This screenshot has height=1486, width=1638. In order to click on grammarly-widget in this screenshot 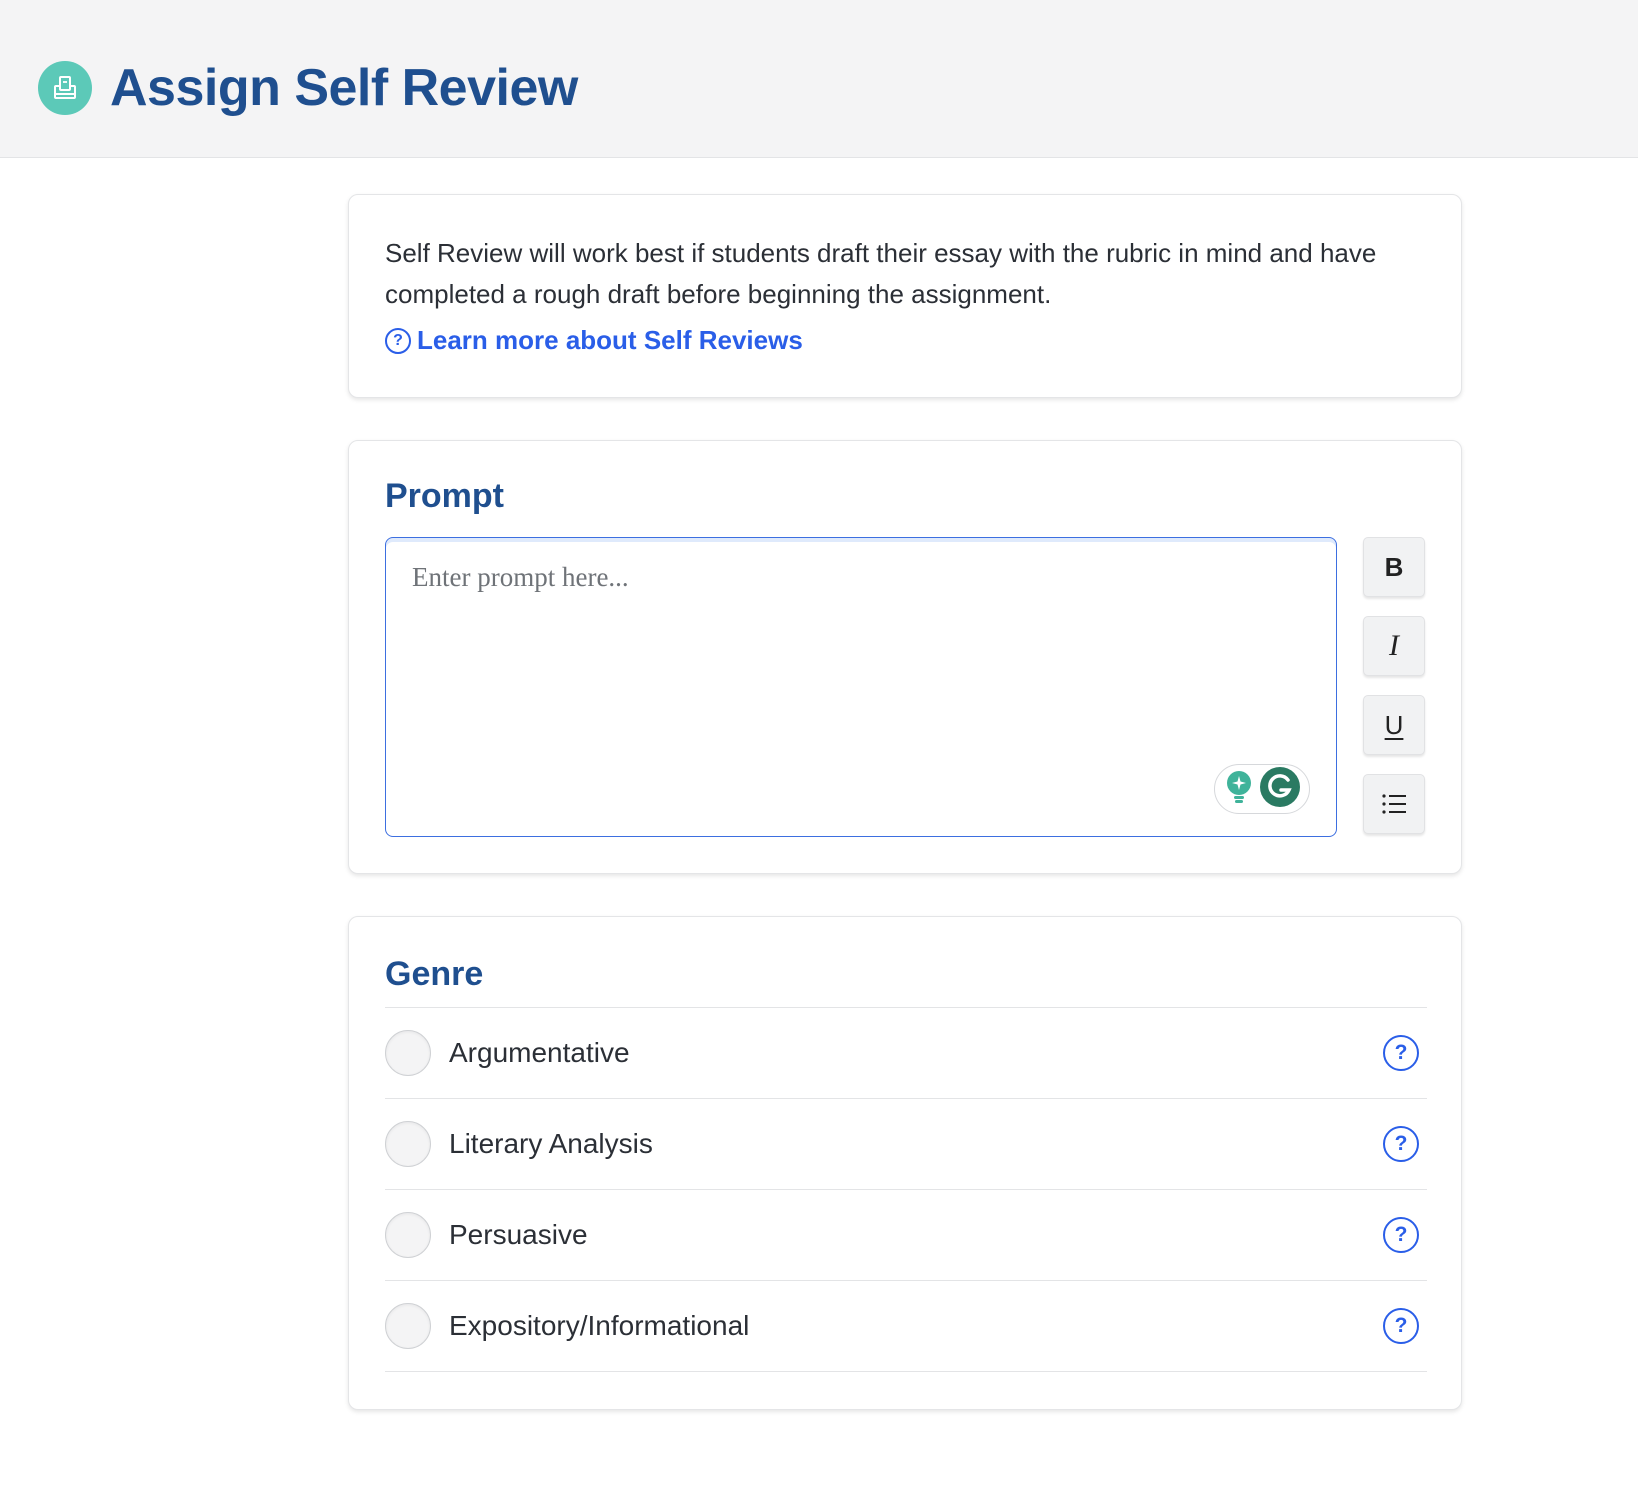, I will do `click(1262, 789)`.